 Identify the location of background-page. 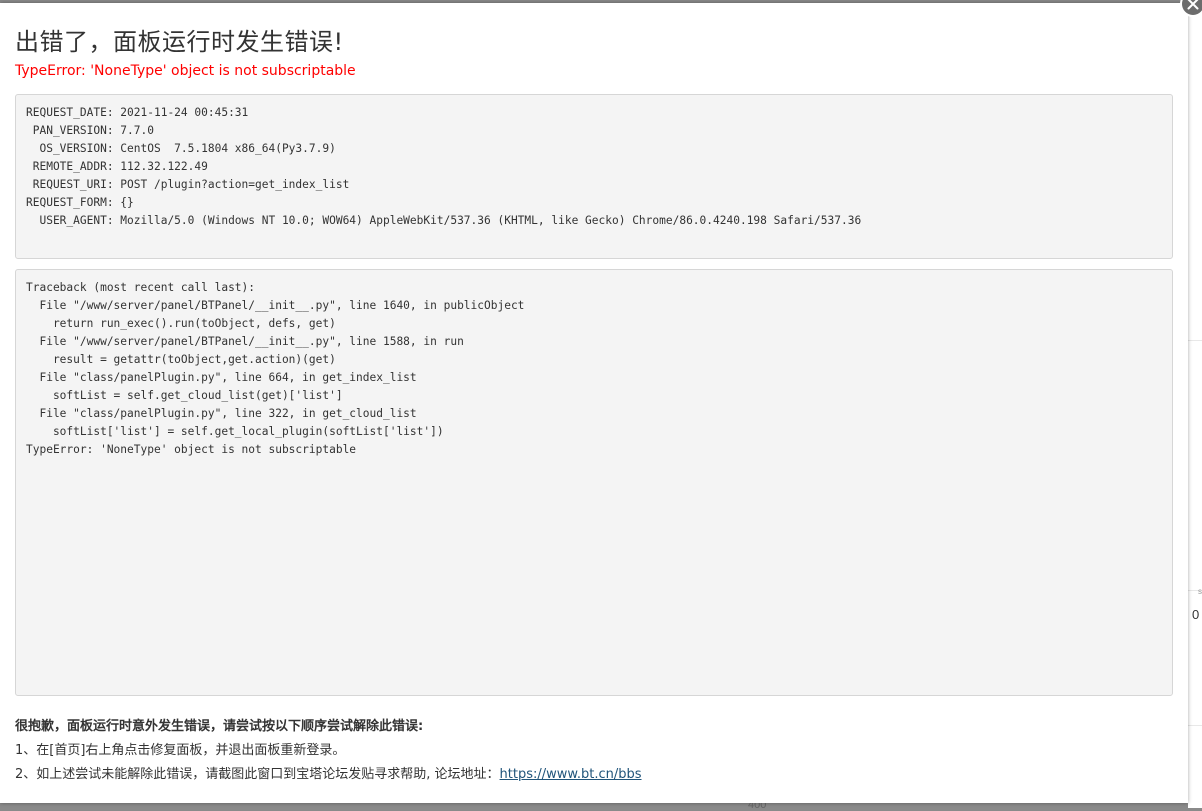
(1195, 404).